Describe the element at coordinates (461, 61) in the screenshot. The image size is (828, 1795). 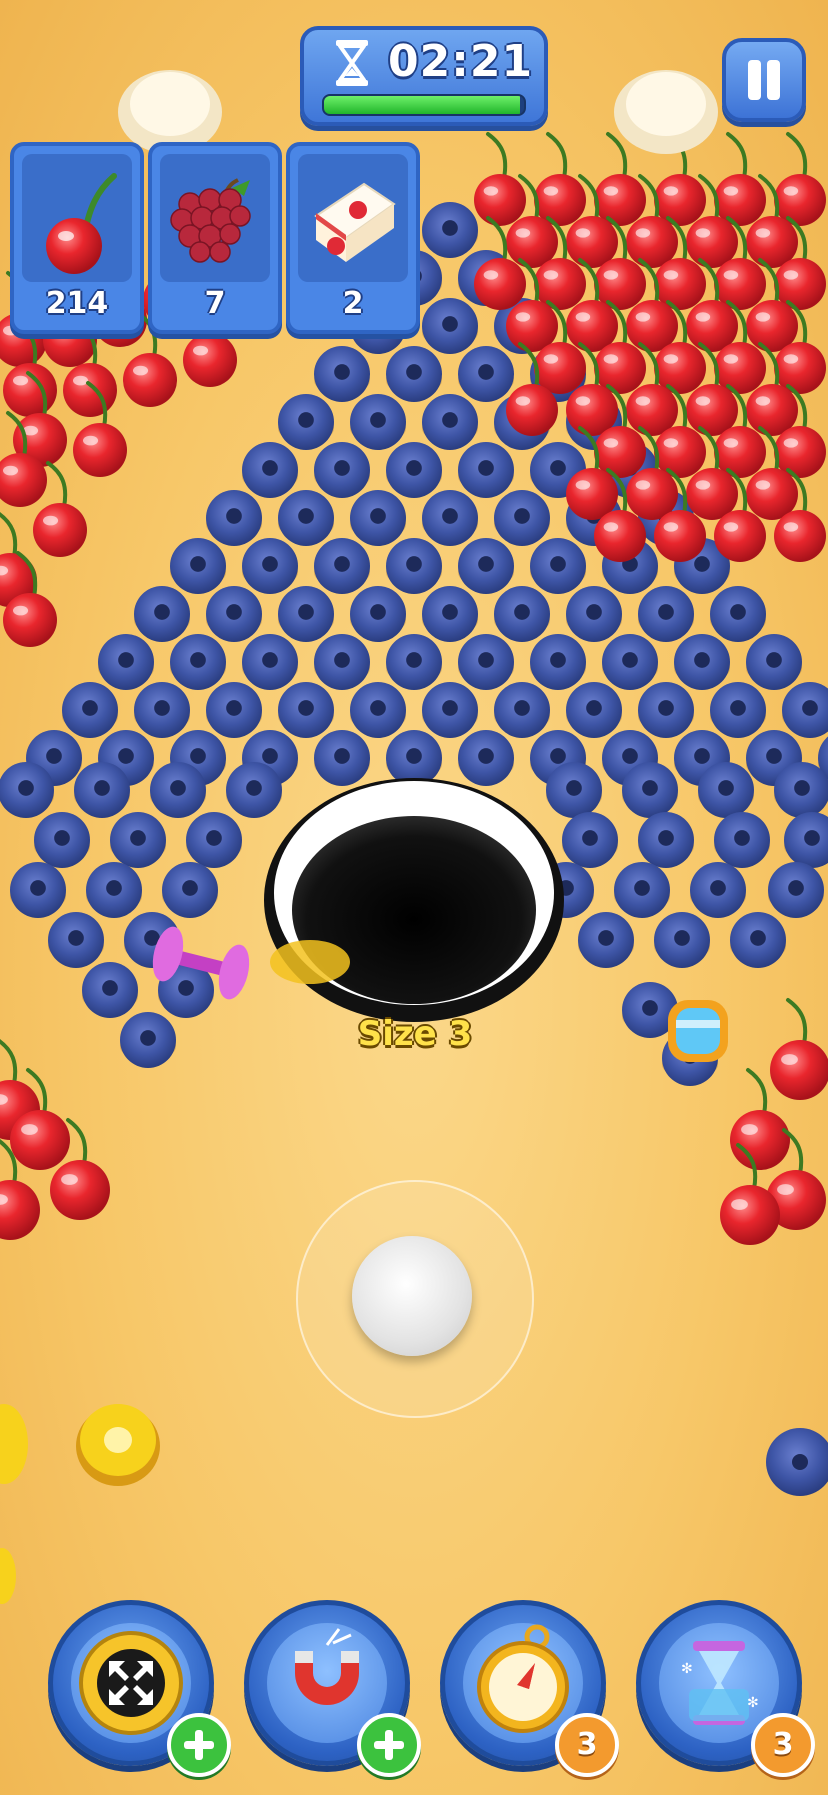
I see `timer-text: 02:21` at that location.